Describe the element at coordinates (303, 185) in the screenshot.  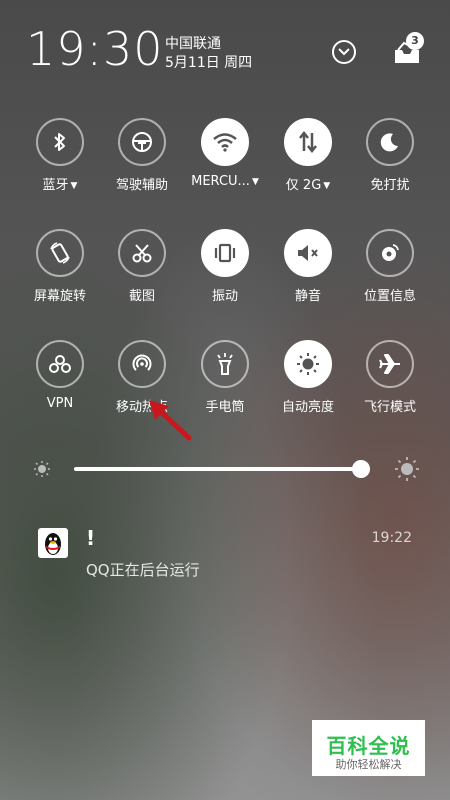
I see `tile-label: 仅 2G` at that location.